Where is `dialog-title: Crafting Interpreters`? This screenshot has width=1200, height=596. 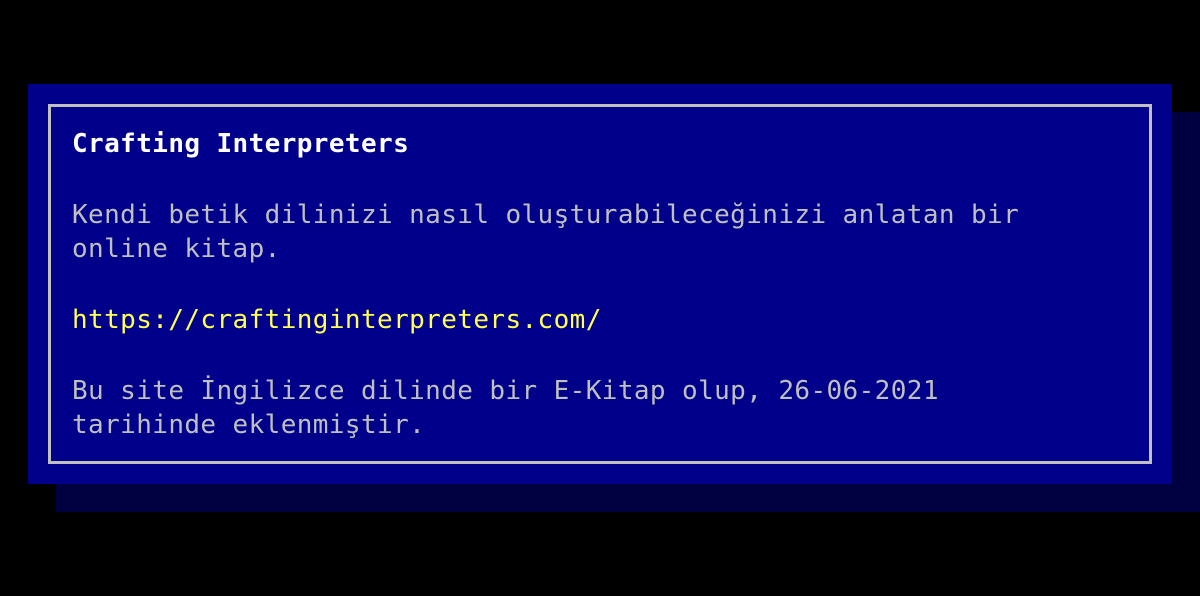 dialog-title: Crafting Interpreters is located at coordinates (241, 144).